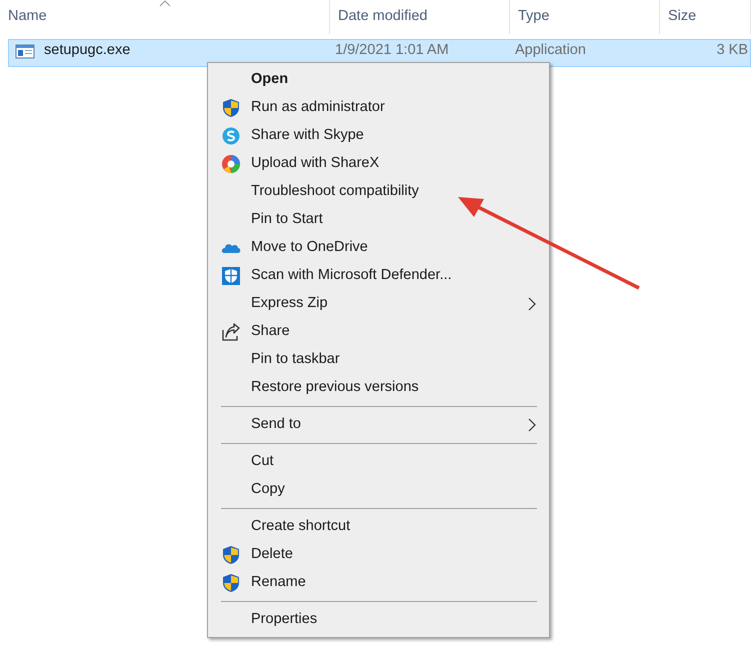  Describe the element at coordinates (231, 276) in the screenshot. I see `defender-shield-icon` at that location.